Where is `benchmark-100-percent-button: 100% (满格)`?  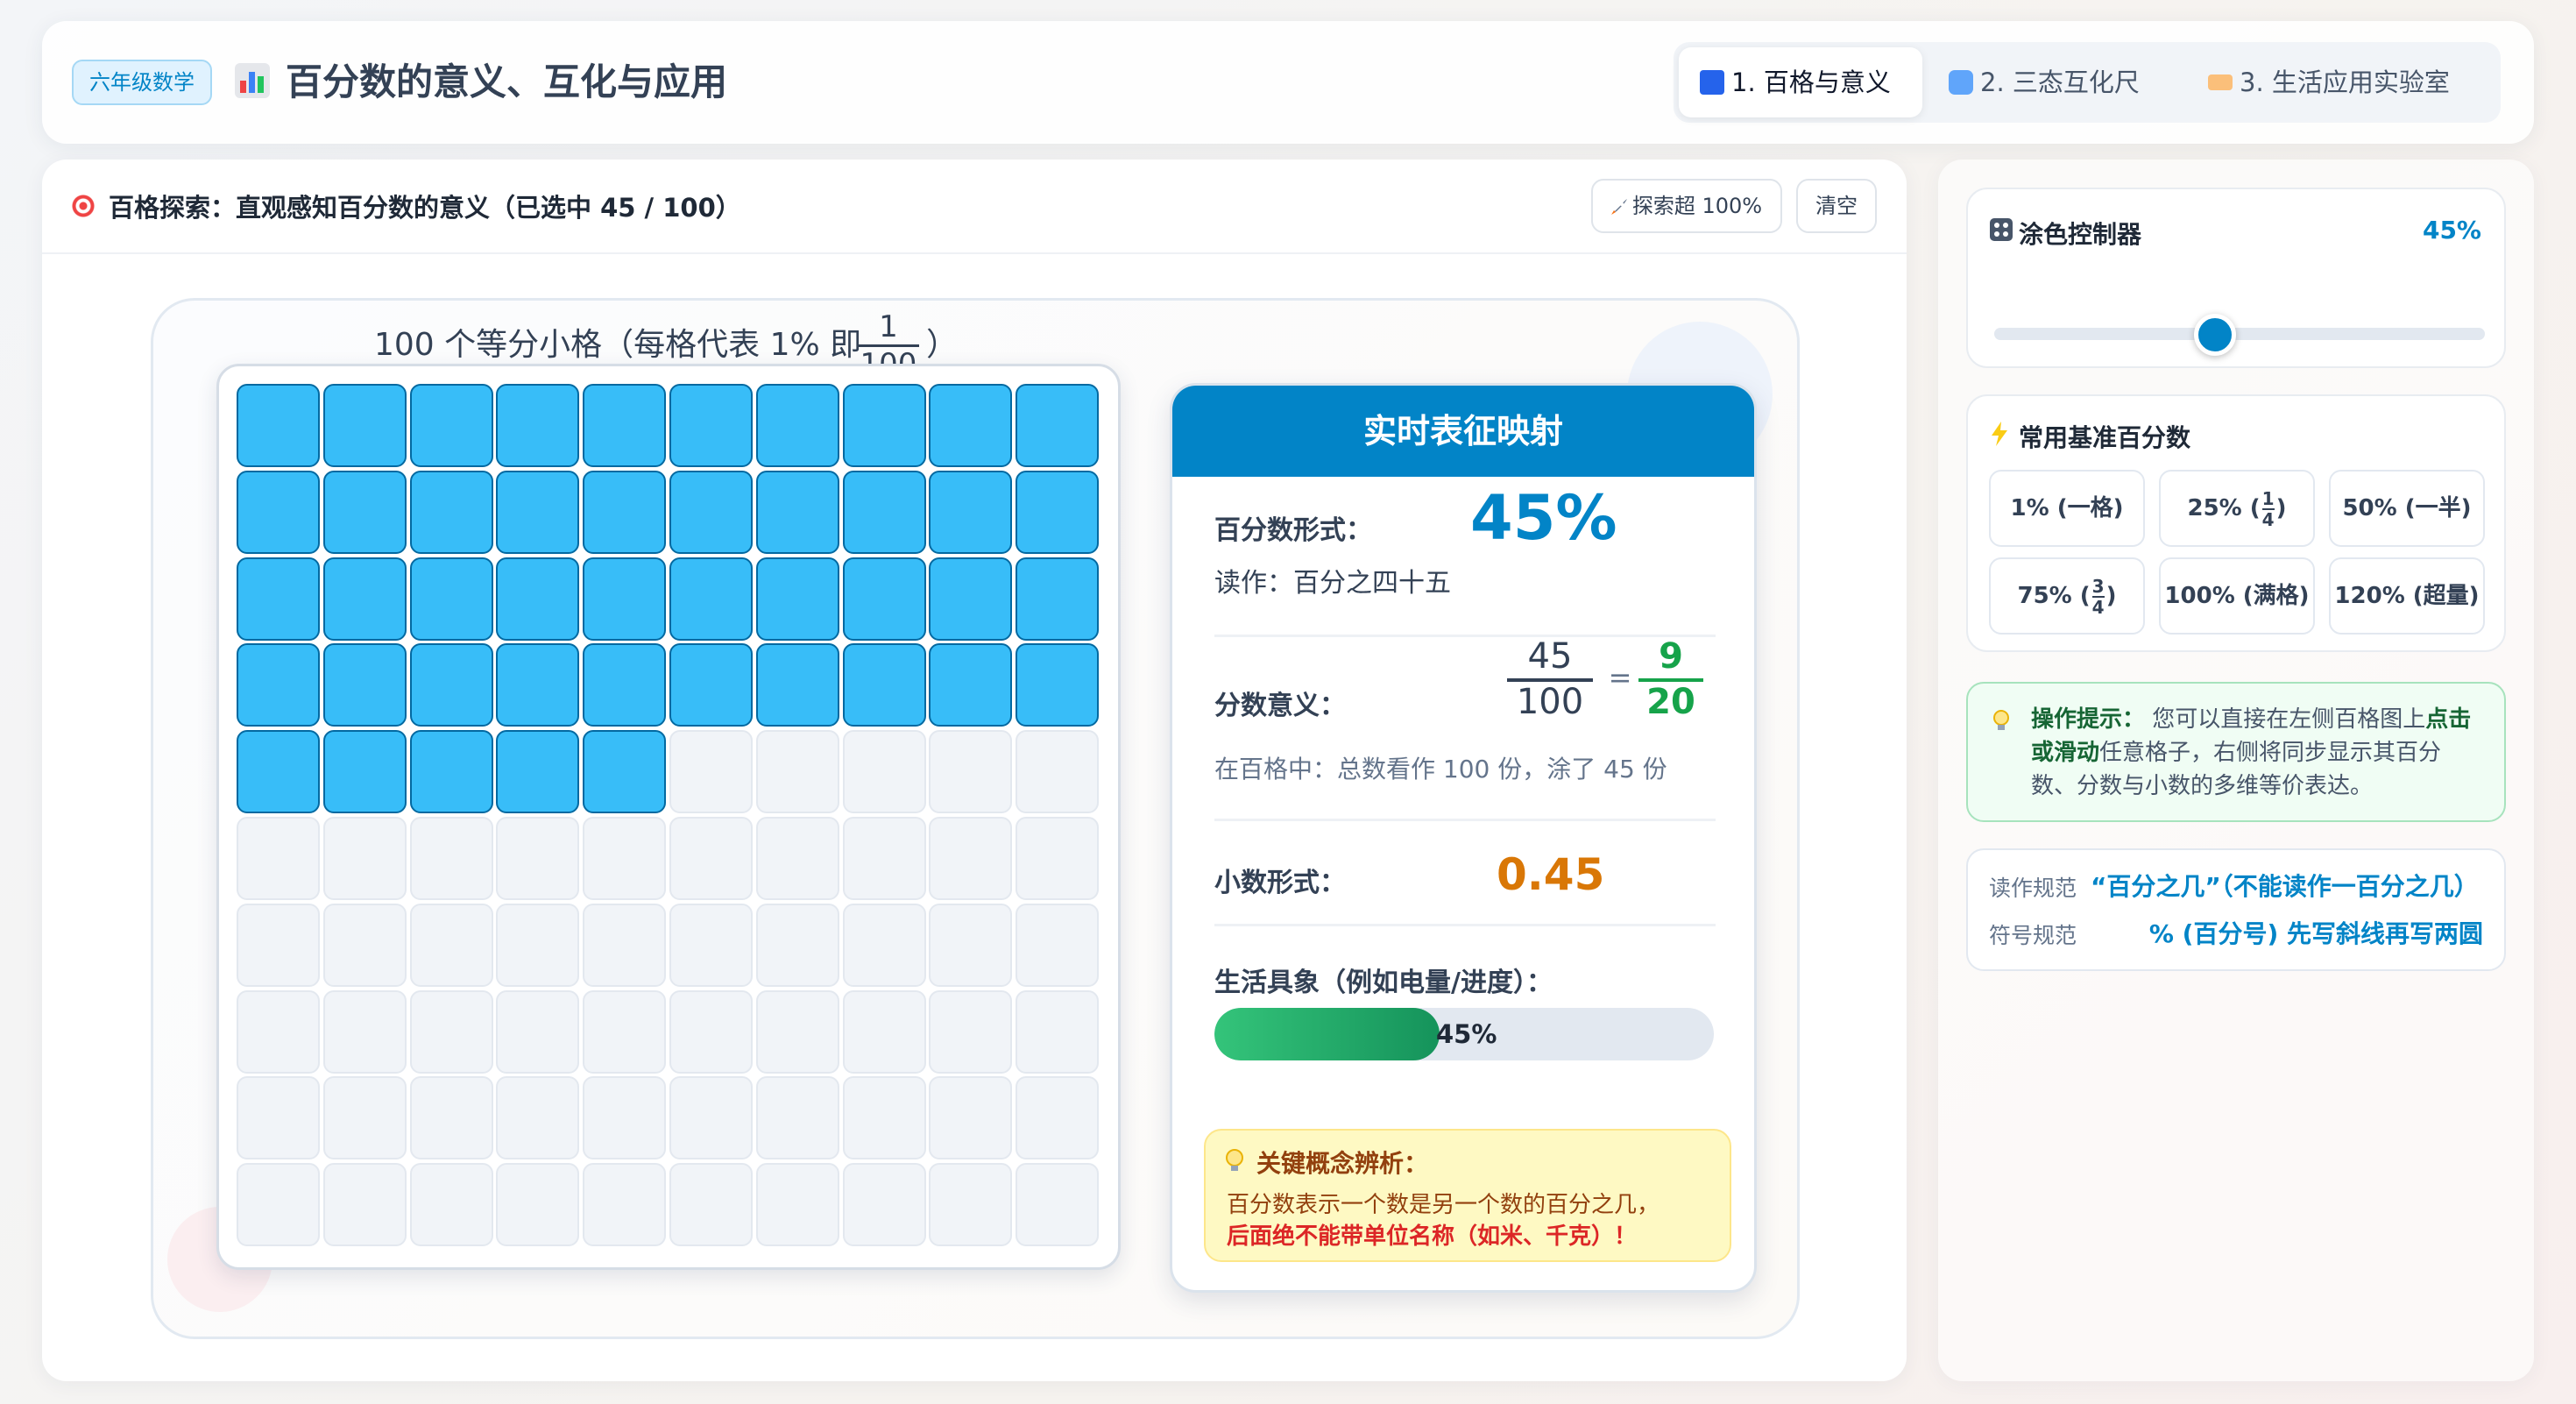 benchmark-100-percent-button: 100% (满格) is located at coordinates (2237, 596).